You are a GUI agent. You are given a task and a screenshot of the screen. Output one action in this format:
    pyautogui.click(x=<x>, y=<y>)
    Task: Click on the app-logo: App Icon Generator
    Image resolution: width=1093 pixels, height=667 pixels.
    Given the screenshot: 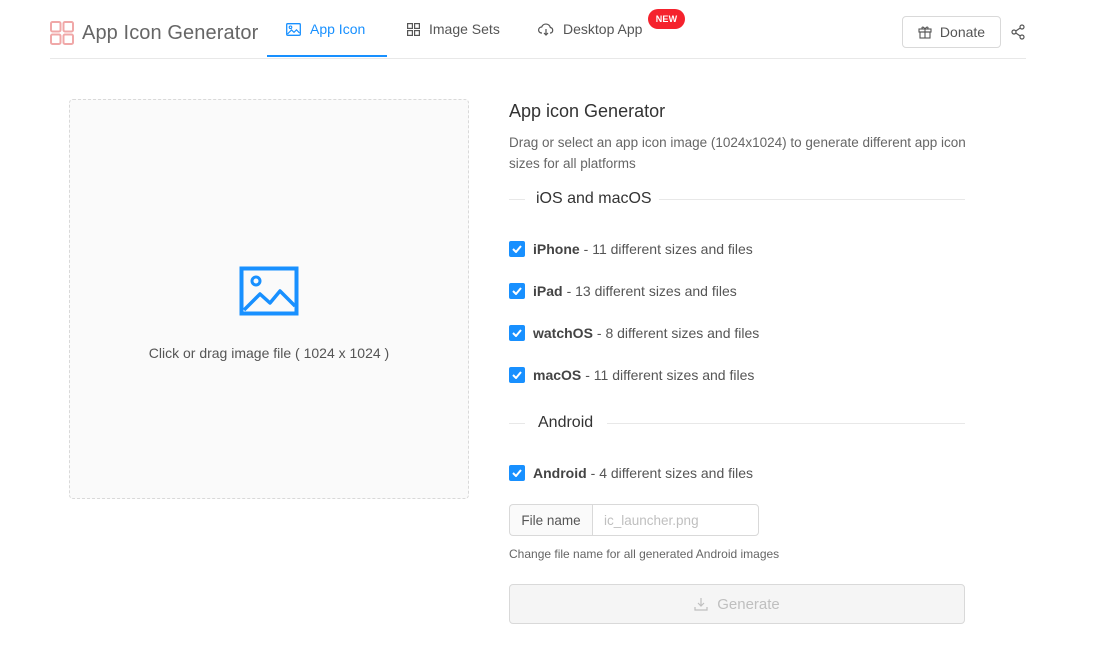 What is the action you would take?
    pyautogui.click(x=154, y=33)
    